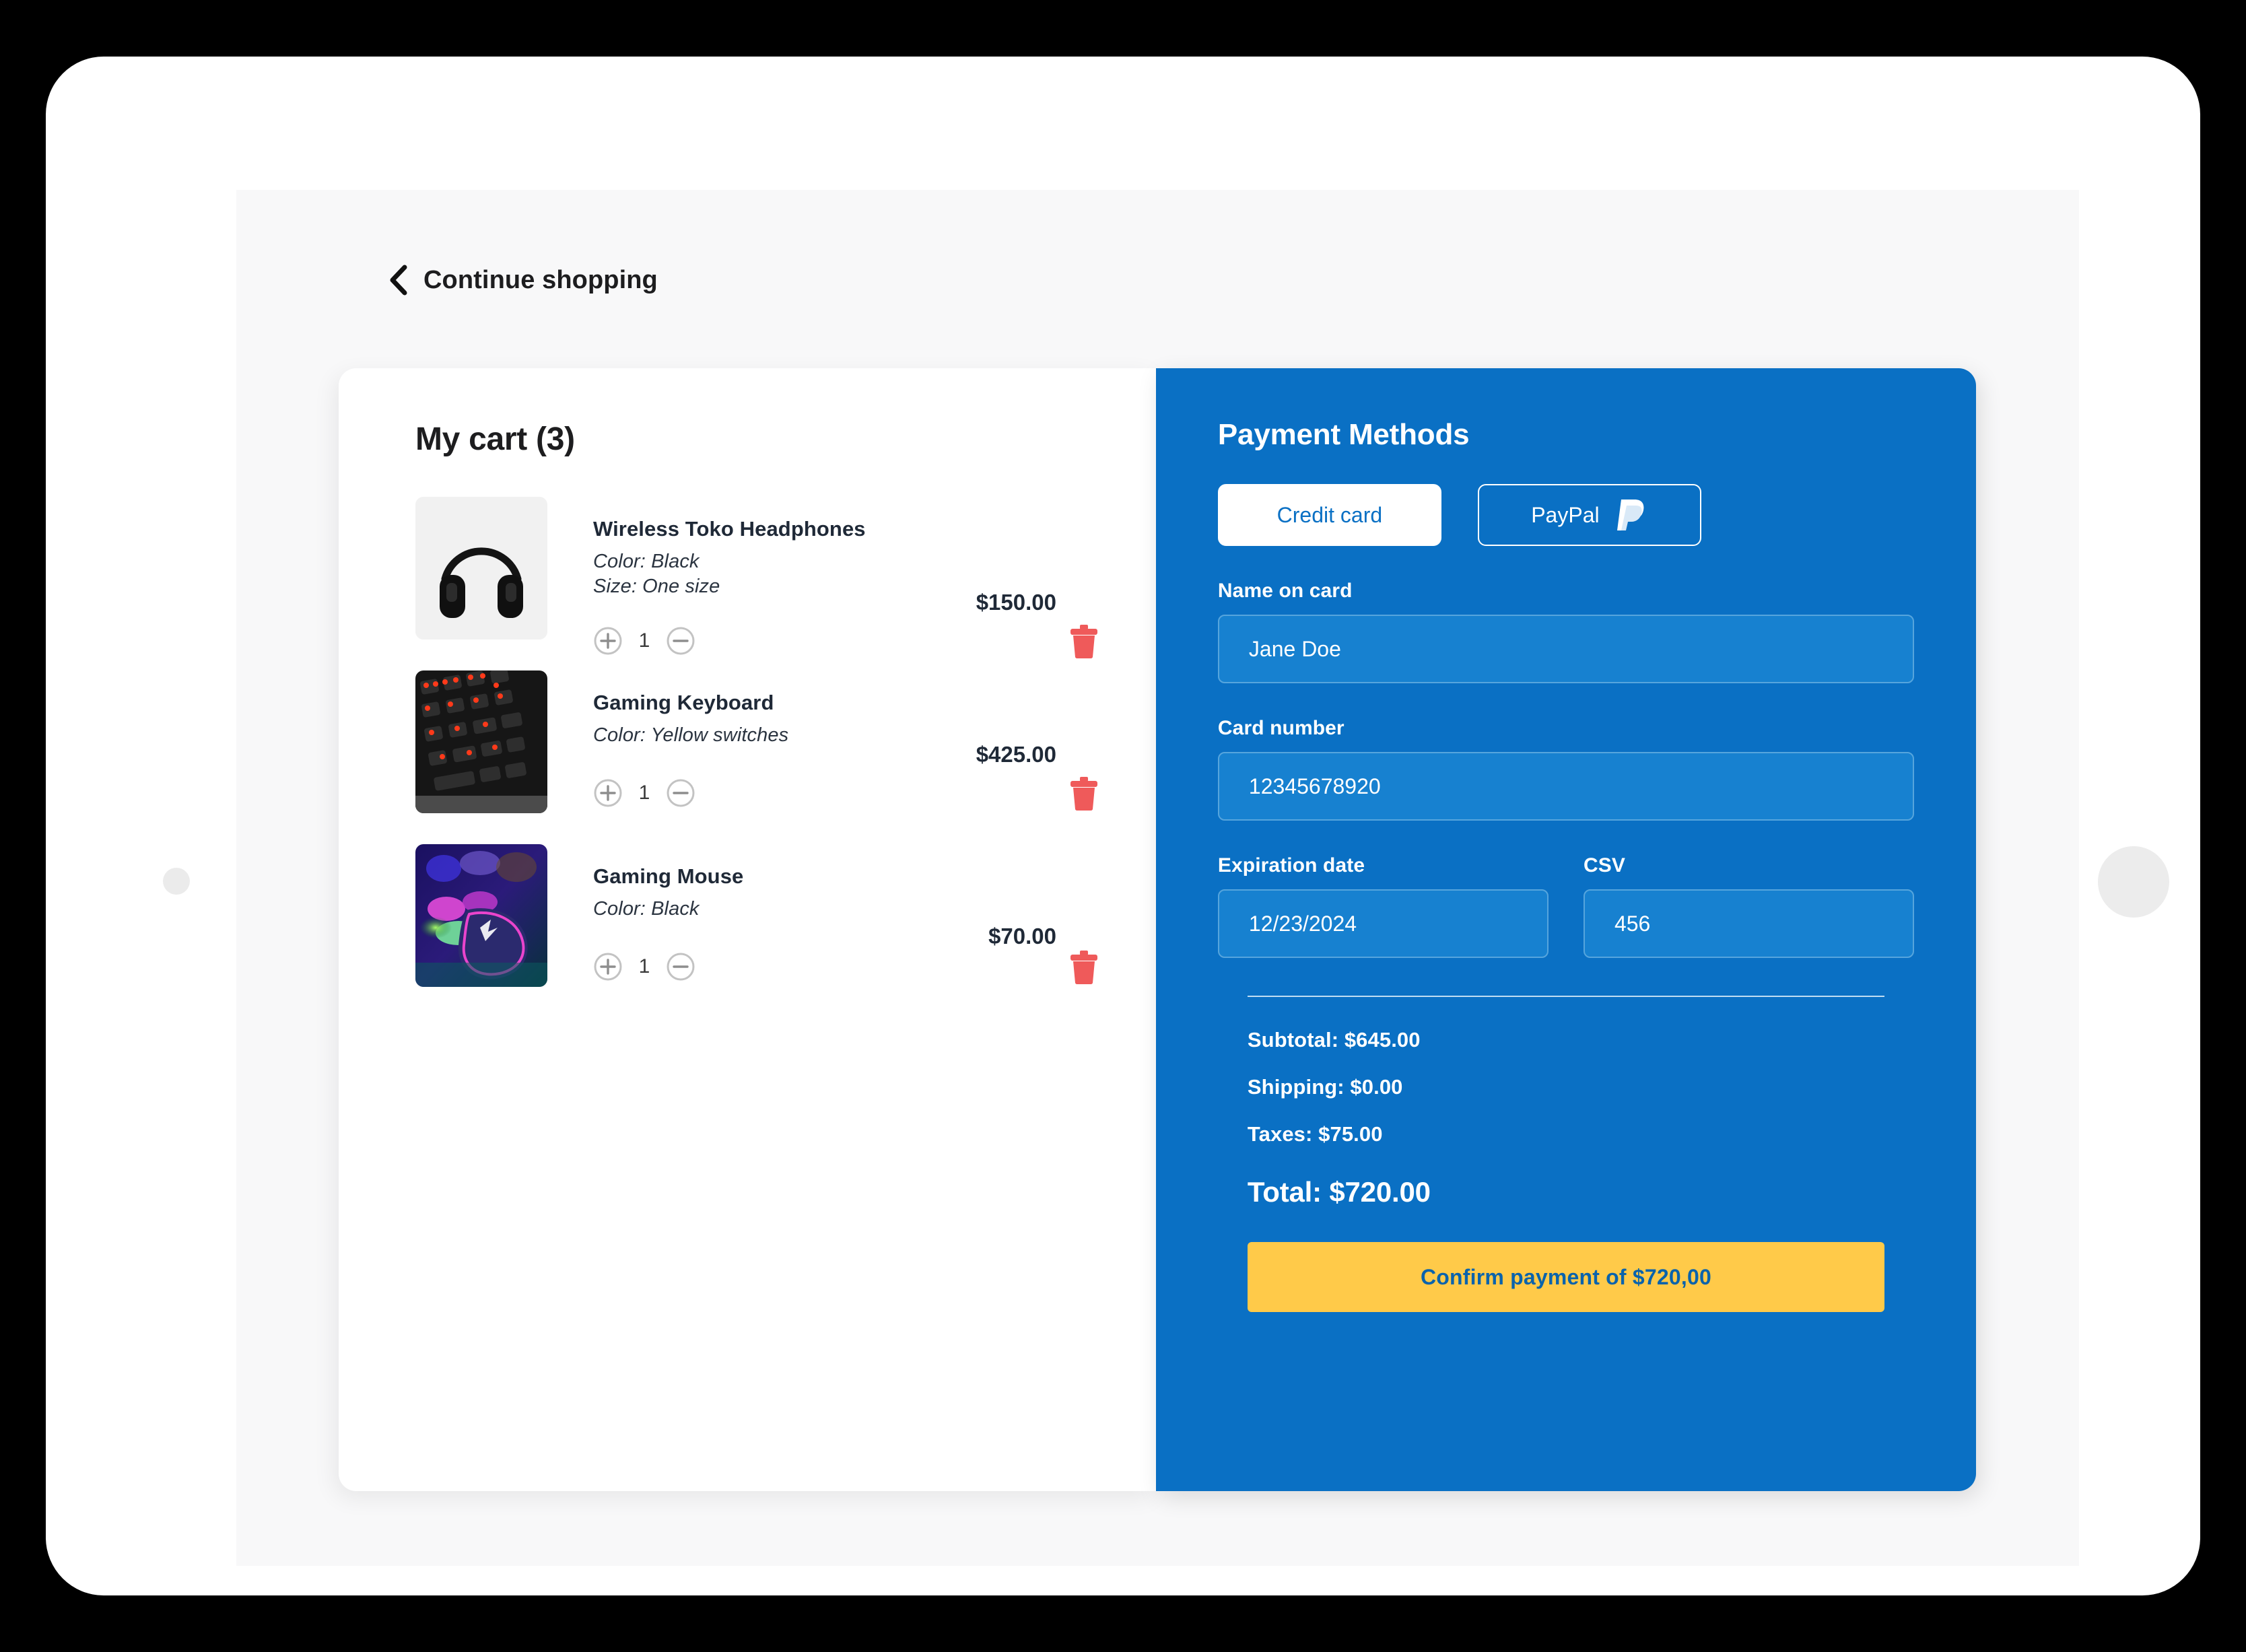  I want to click on cart-item: Gaming Keyboard Color: Yellow switches 1, so click(773, 741).